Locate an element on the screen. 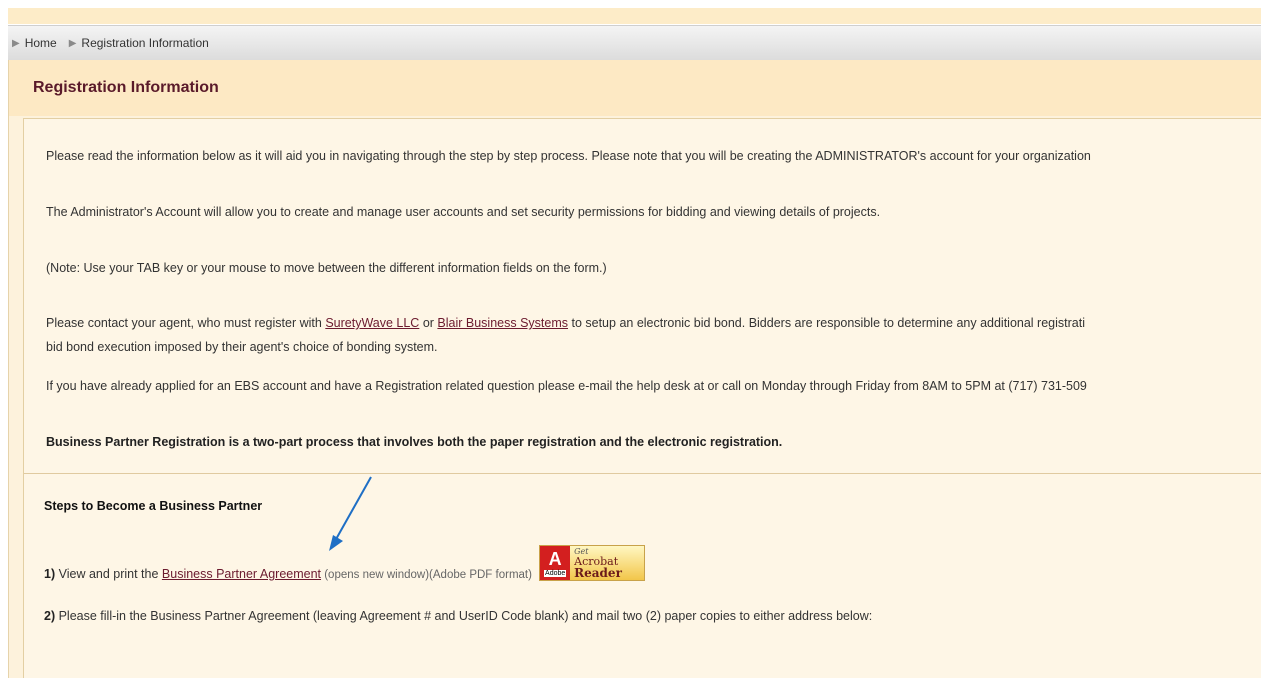 This screenshot has width=1261, height=678. blair-business-systems-link: Blair Business Systems is located at coordinates (502, 323).